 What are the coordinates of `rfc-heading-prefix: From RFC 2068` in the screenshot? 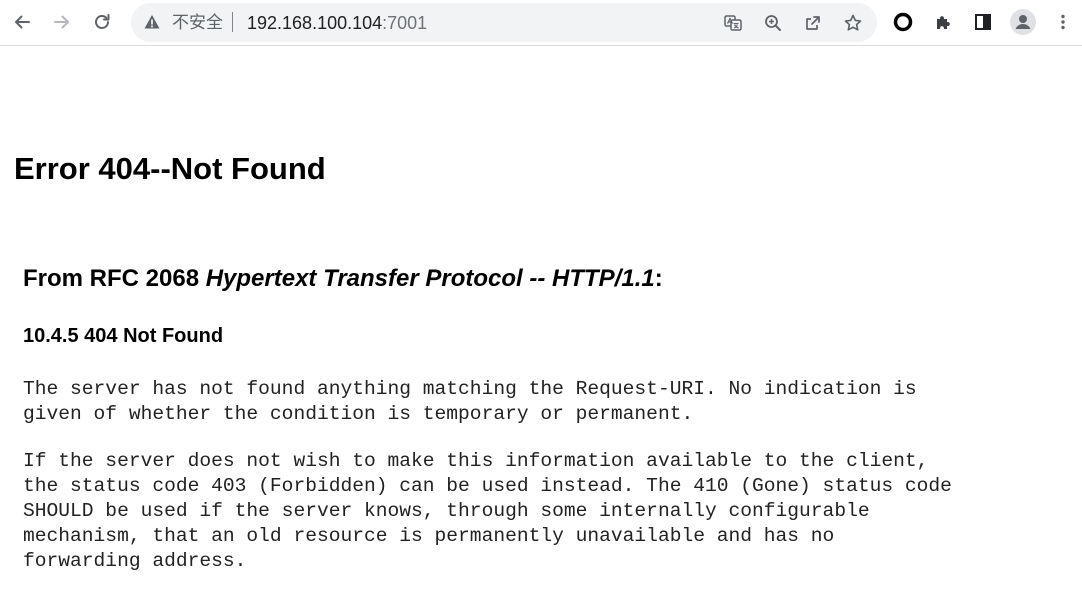 It's located at (114, 278).